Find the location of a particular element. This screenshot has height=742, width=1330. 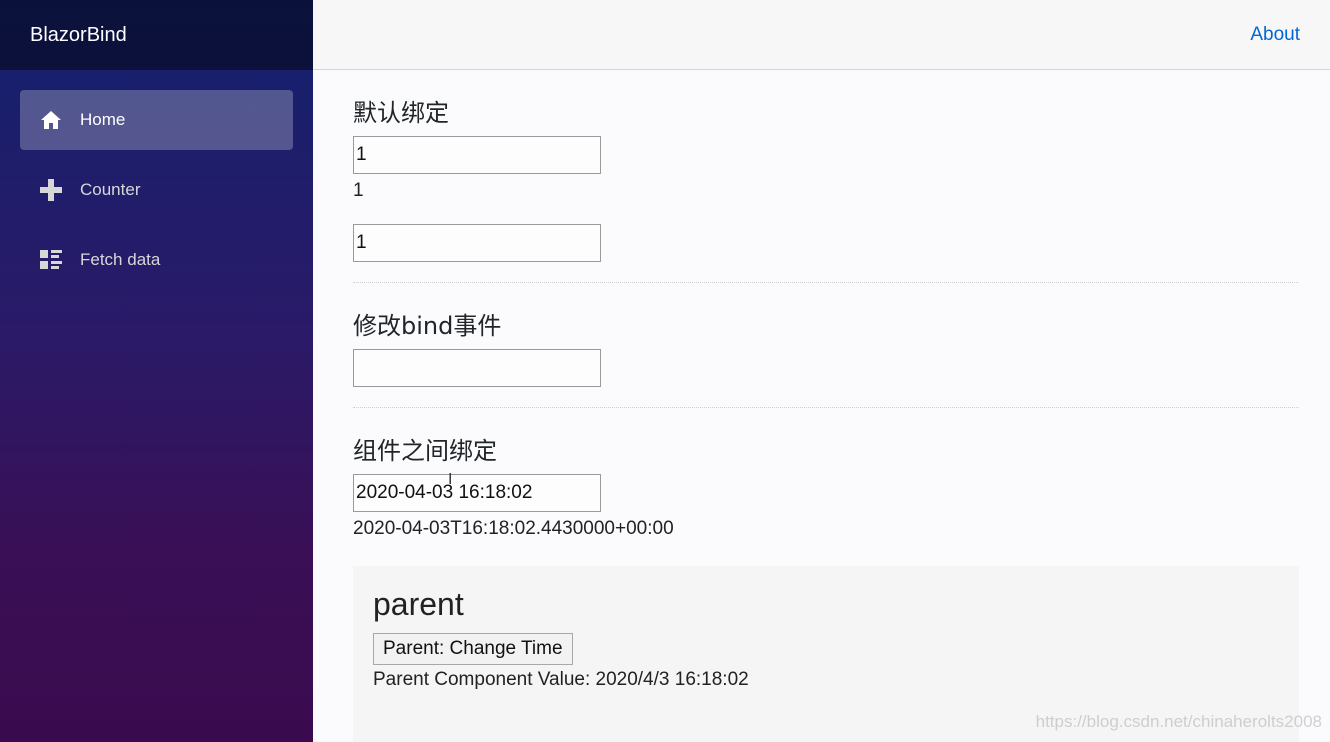

parent-change-time-button: Parent: Change Time is located at coordinates (473, 649).